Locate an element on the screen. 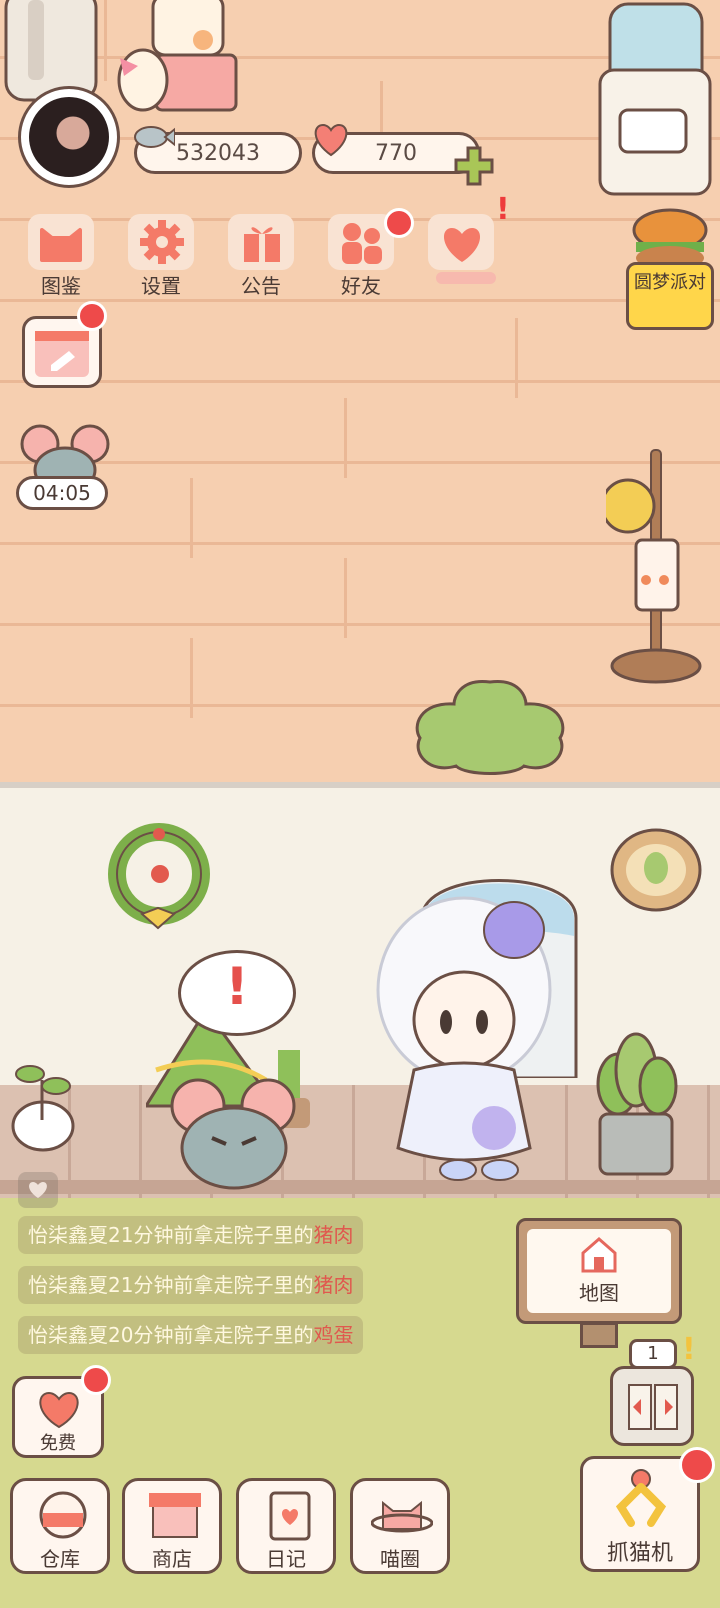 The height and width of the screenshot is (1608, 720). floor-indicator: 1 is located at coordinates (653, 1354).